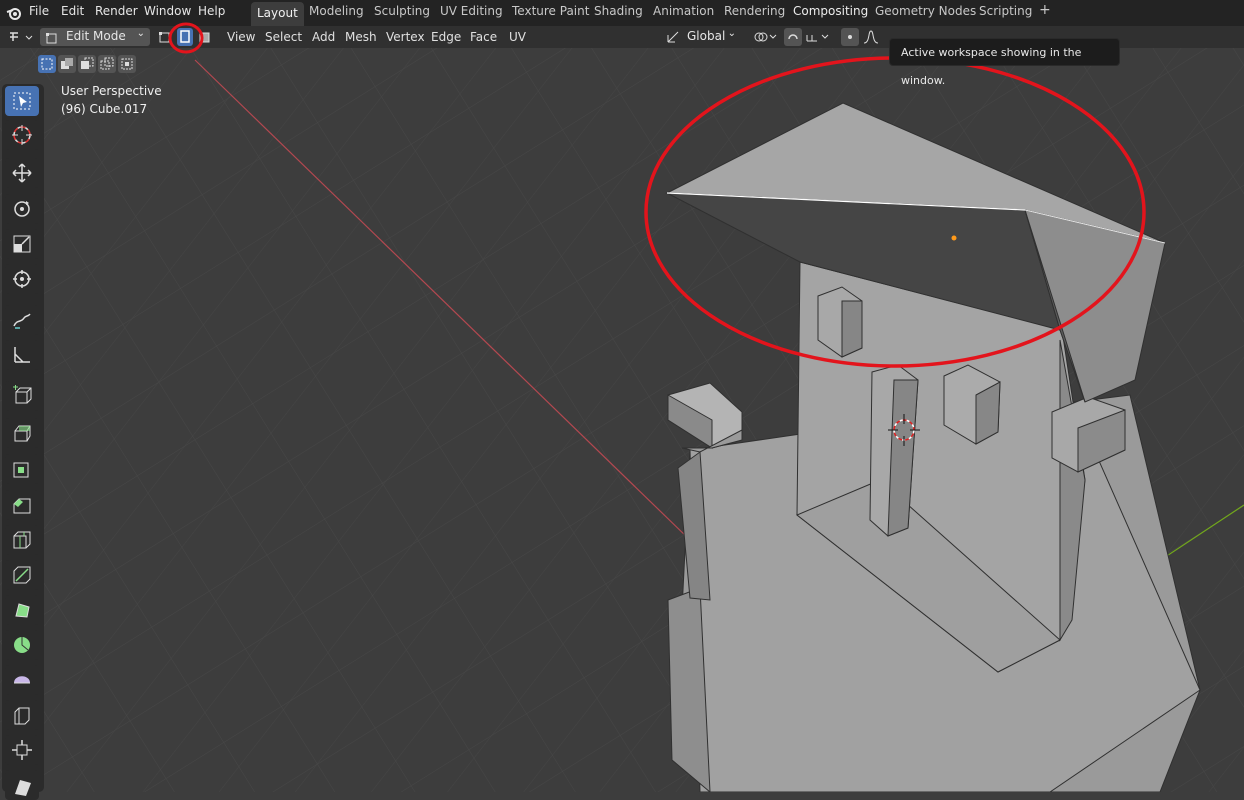 The width and height of the screenshot is (1244, 800). Describe the element at coordinates (22, 645) in the screenshot. I see `spin-icon` at that location.